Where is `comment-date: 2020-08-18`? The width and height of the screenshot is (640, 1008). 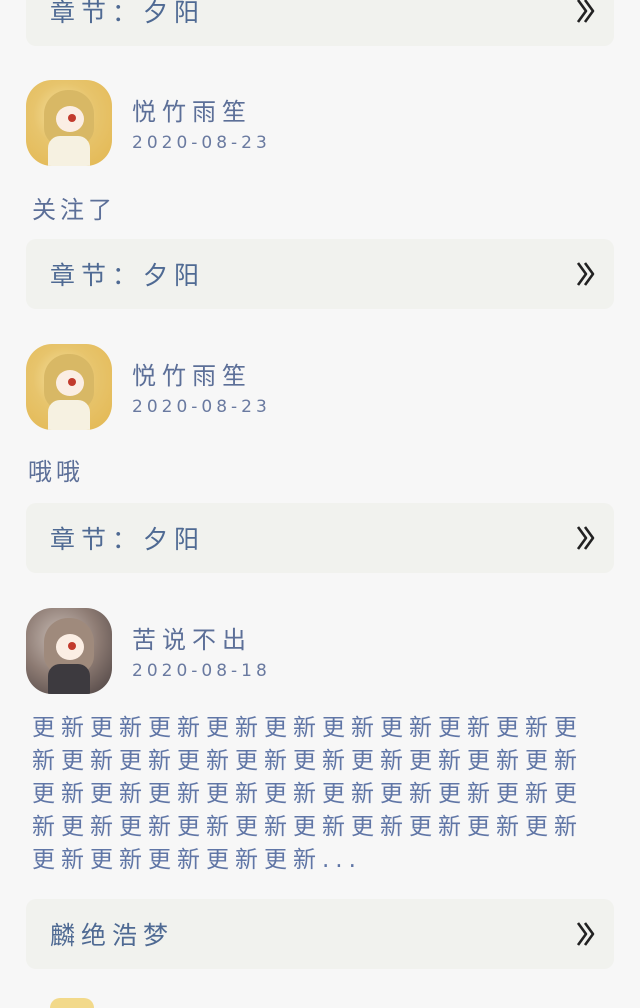
comment-date: 2020-08-18 is located at coordinates (201, 671).